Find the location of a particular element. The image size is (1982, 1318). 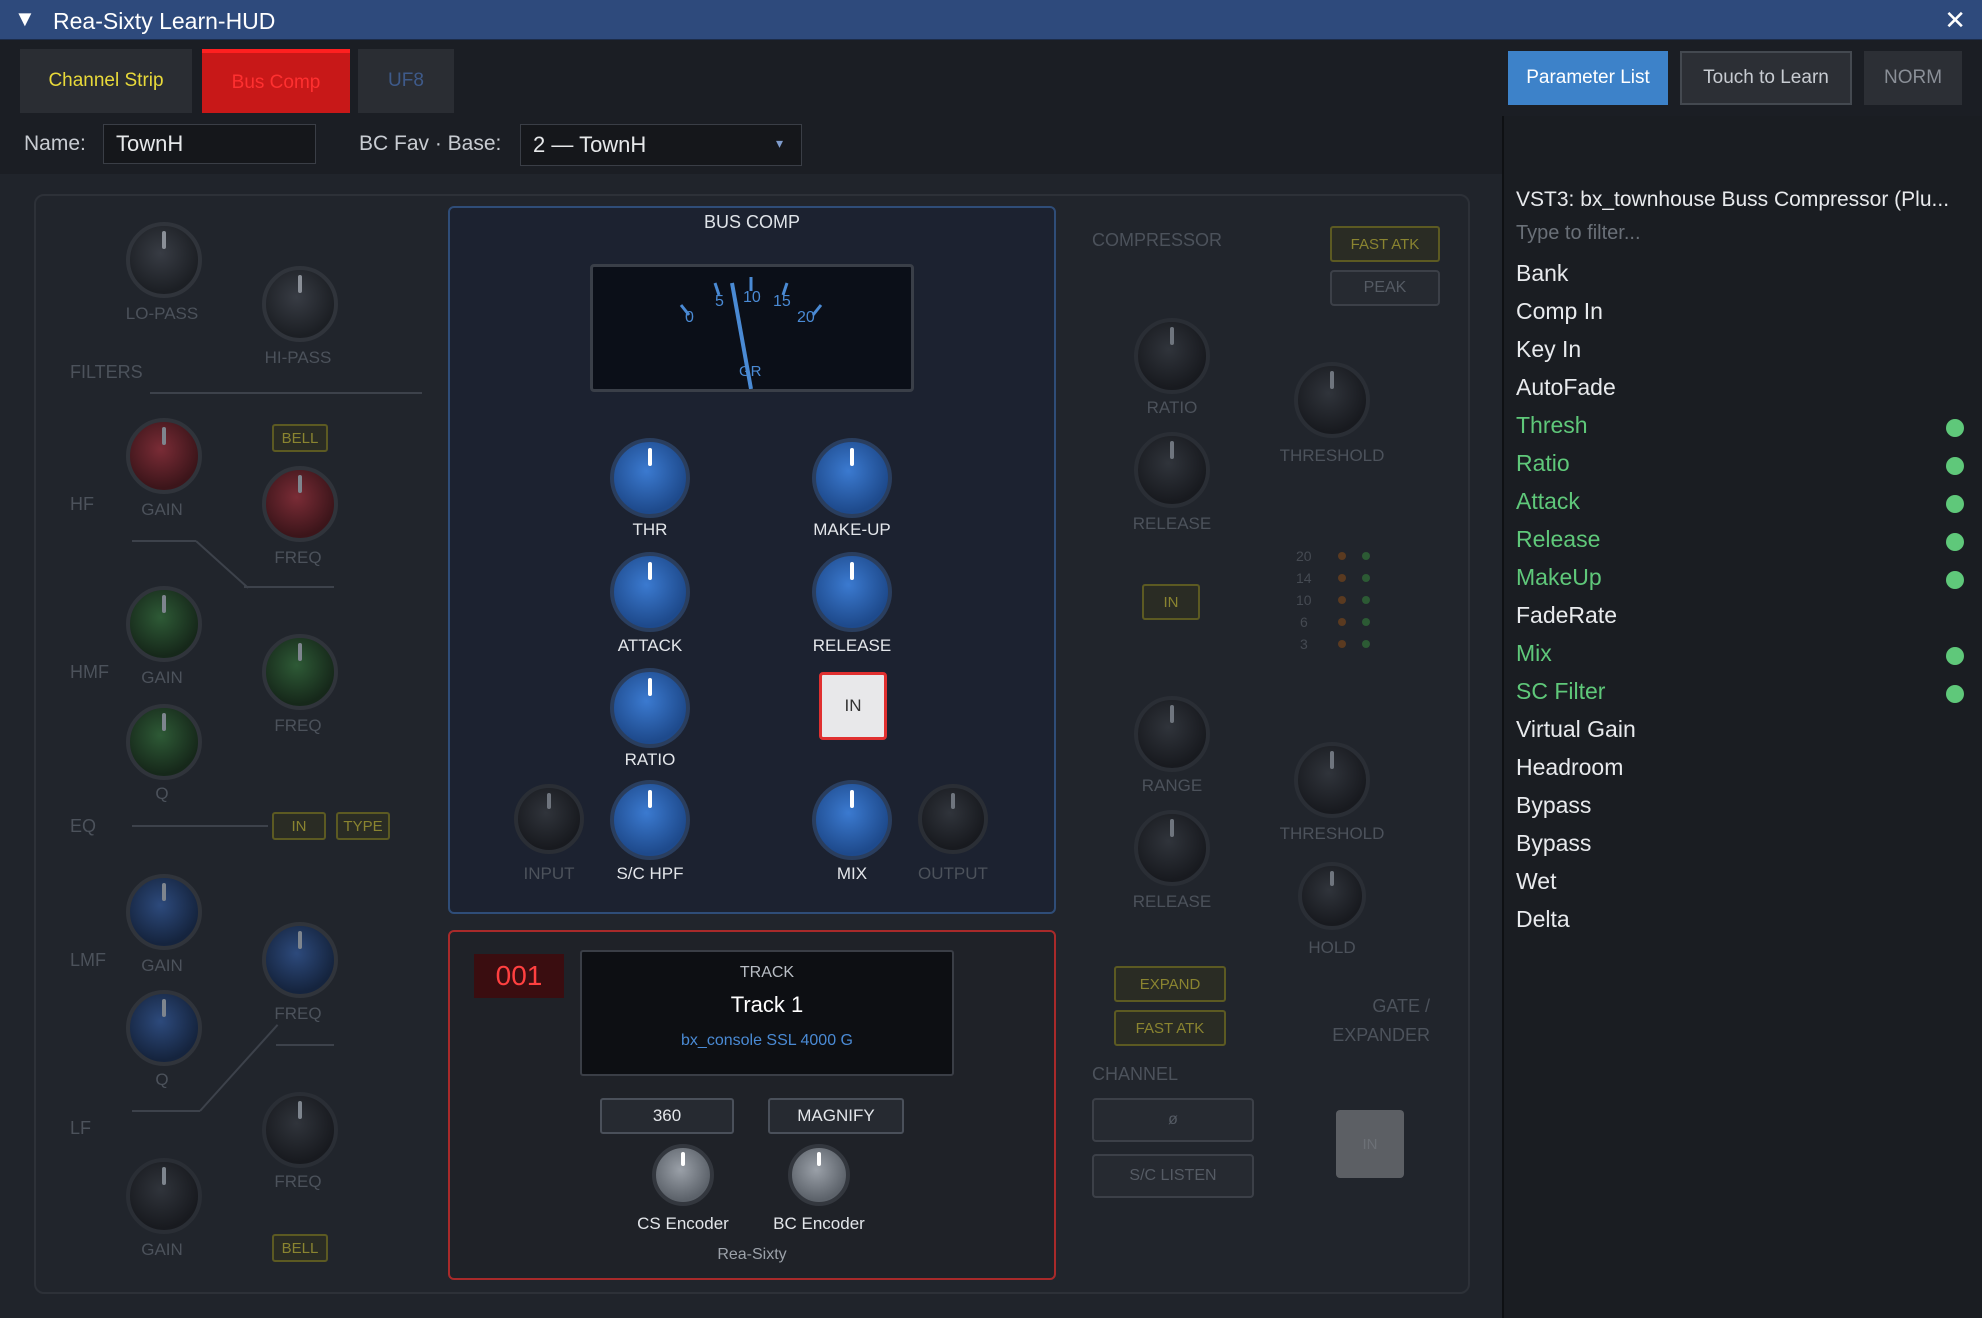

meter-tick-label: 20 is located at coordinates (806, 317).